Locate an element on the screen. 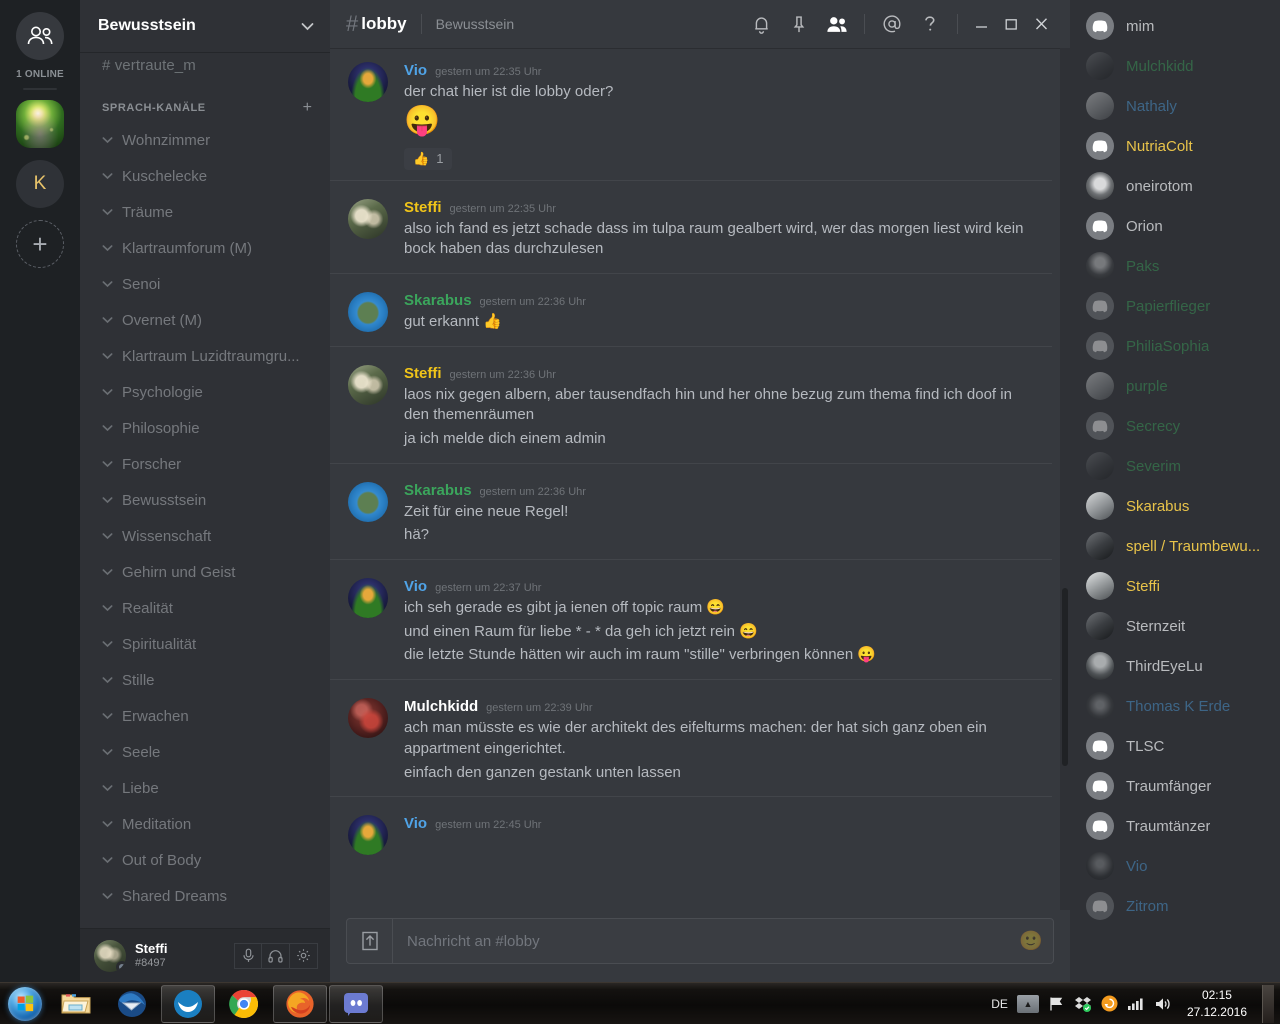  voice-channel-item: Spiritualität is located at coordinates (205, 644).